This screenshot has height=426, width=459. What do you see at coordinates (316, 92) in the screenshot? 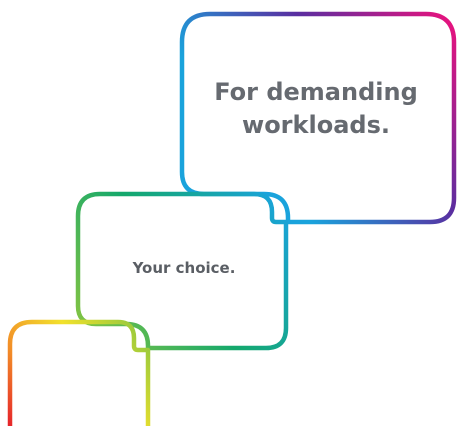
I see `headline-line-1: For demanding` at bounding box center [316, 92].